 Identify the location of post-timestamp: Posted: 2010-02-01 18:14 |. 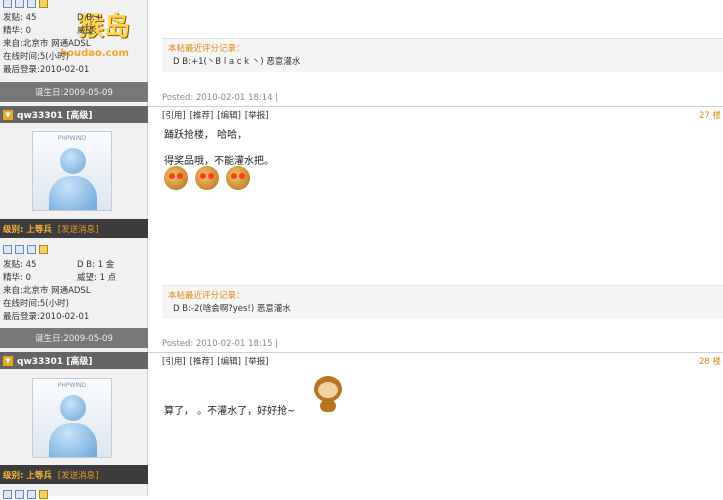
(220, 98).